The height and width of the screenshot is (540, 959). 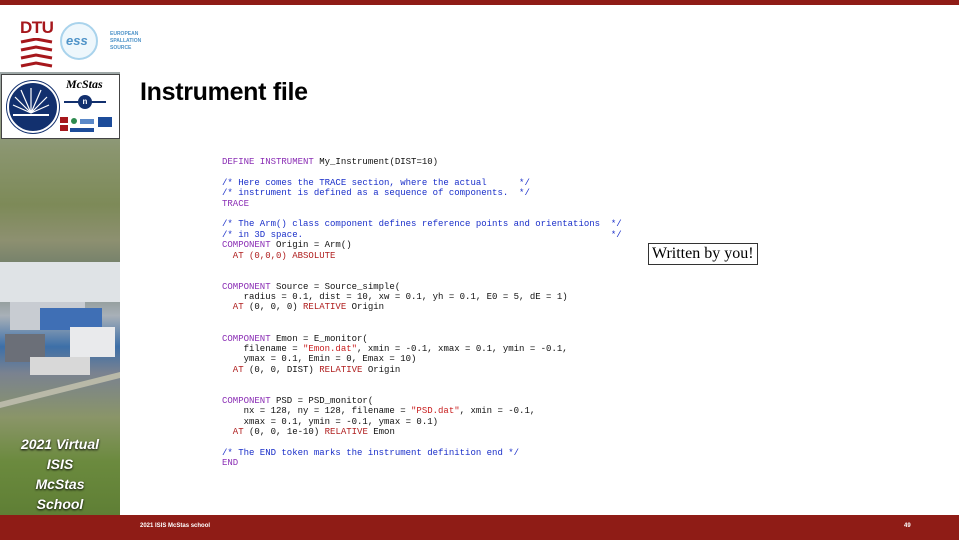 What do you see at coordinates (86, 124) in the screenshot?
I see `partner-logos-icon` at bounding box center [86, 124].